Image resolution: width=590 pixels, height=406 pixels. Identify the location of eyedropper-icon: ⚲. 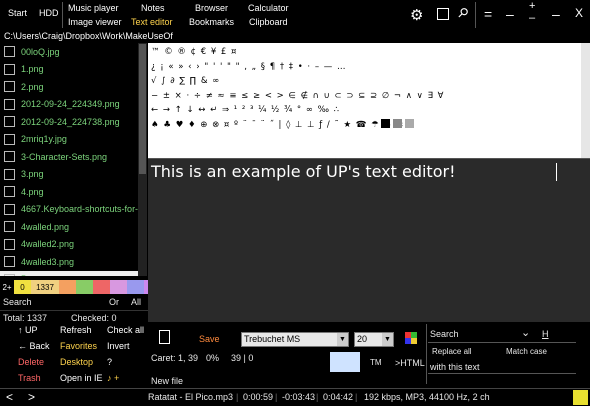
(462, 13).